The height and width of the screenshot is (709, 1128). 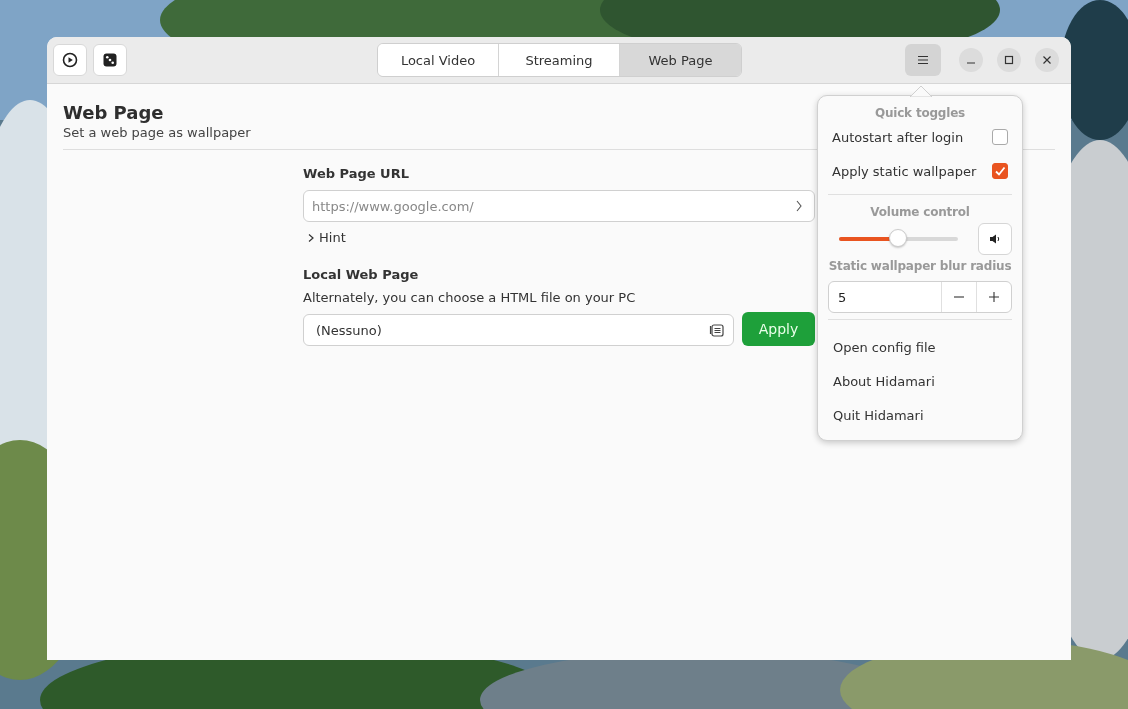 I want to click on minimize-icon, so click(x=971, y=63).